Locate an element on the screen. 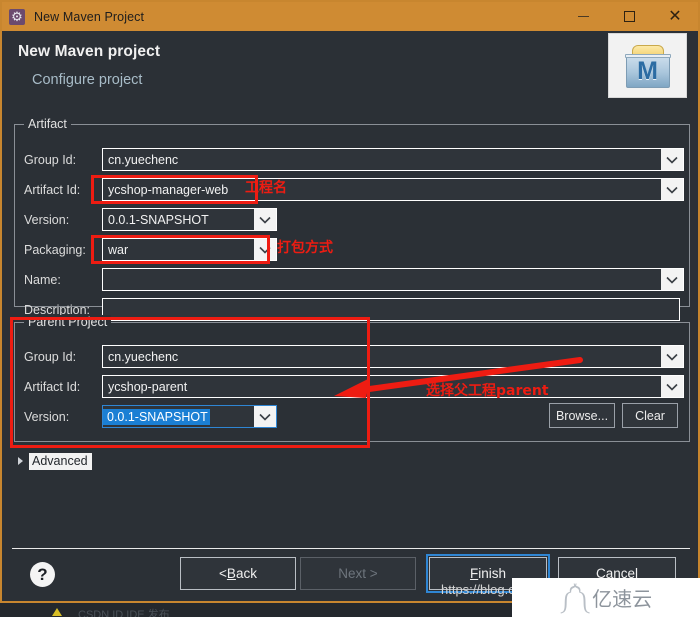 This screenshot has height=617, width=700. next-button-label: Next > is located at coordinates (358, 573).